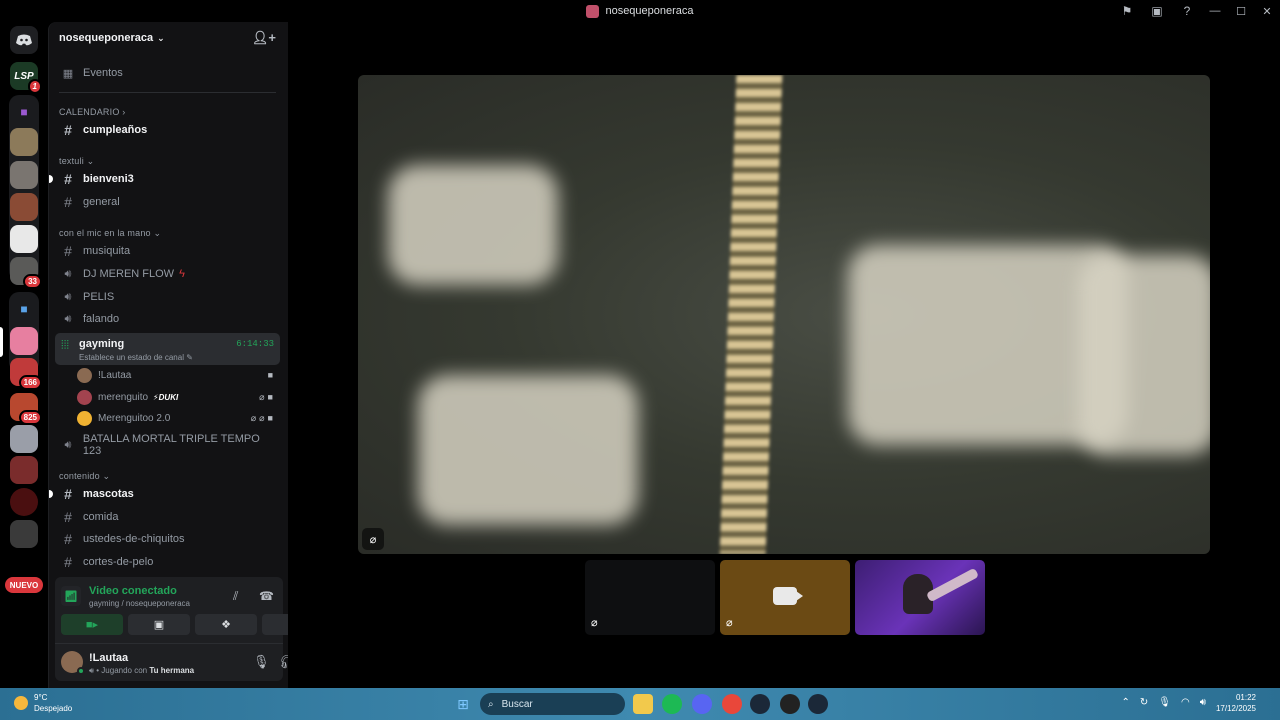  What do you see at coordinates (26, 273) in the screenshot?
I see `server-goat: 33` at bounding box center [26, 273].